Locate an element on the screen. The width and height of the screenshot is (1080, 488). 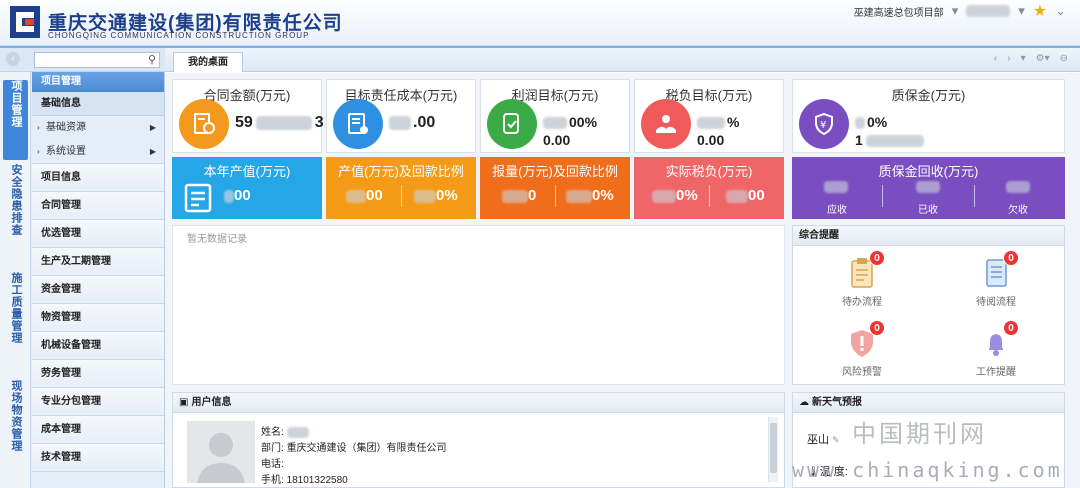
prev-tab-icon: ‹ is located at coordinates (995, 58).